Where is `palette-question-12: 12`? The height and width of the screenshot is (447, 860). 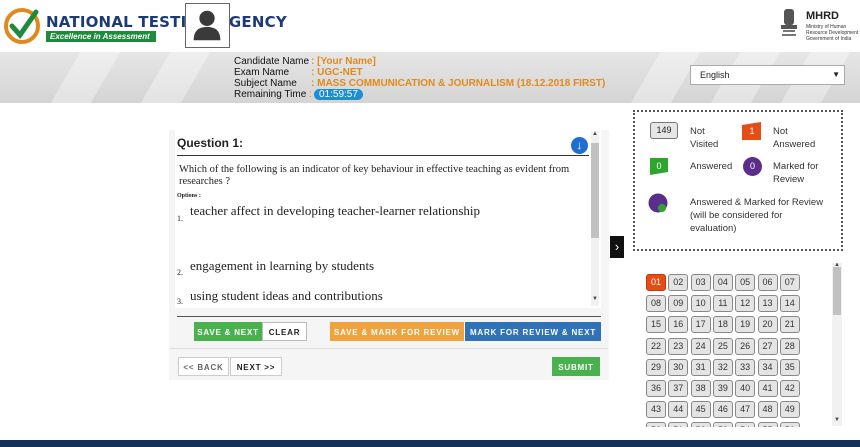
palette-question-12: 12 is located at coordinates (745, 304).